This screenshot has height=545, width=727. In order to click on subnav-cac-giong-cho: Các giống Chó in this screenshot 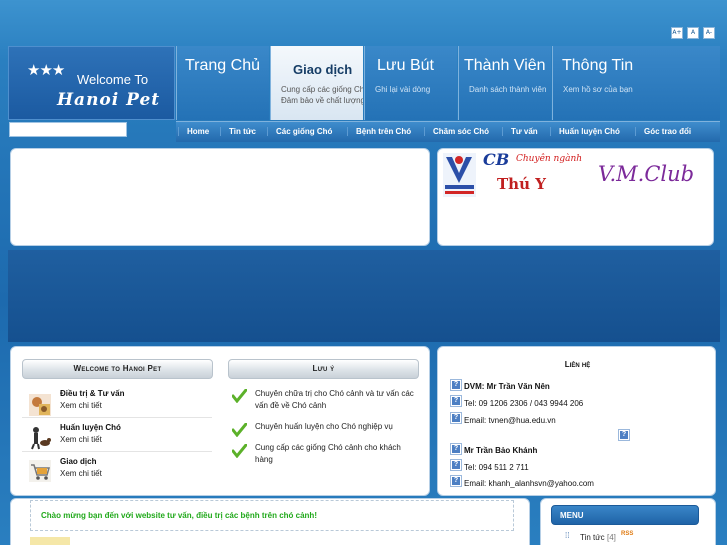, I will do `click(299, 131)`.